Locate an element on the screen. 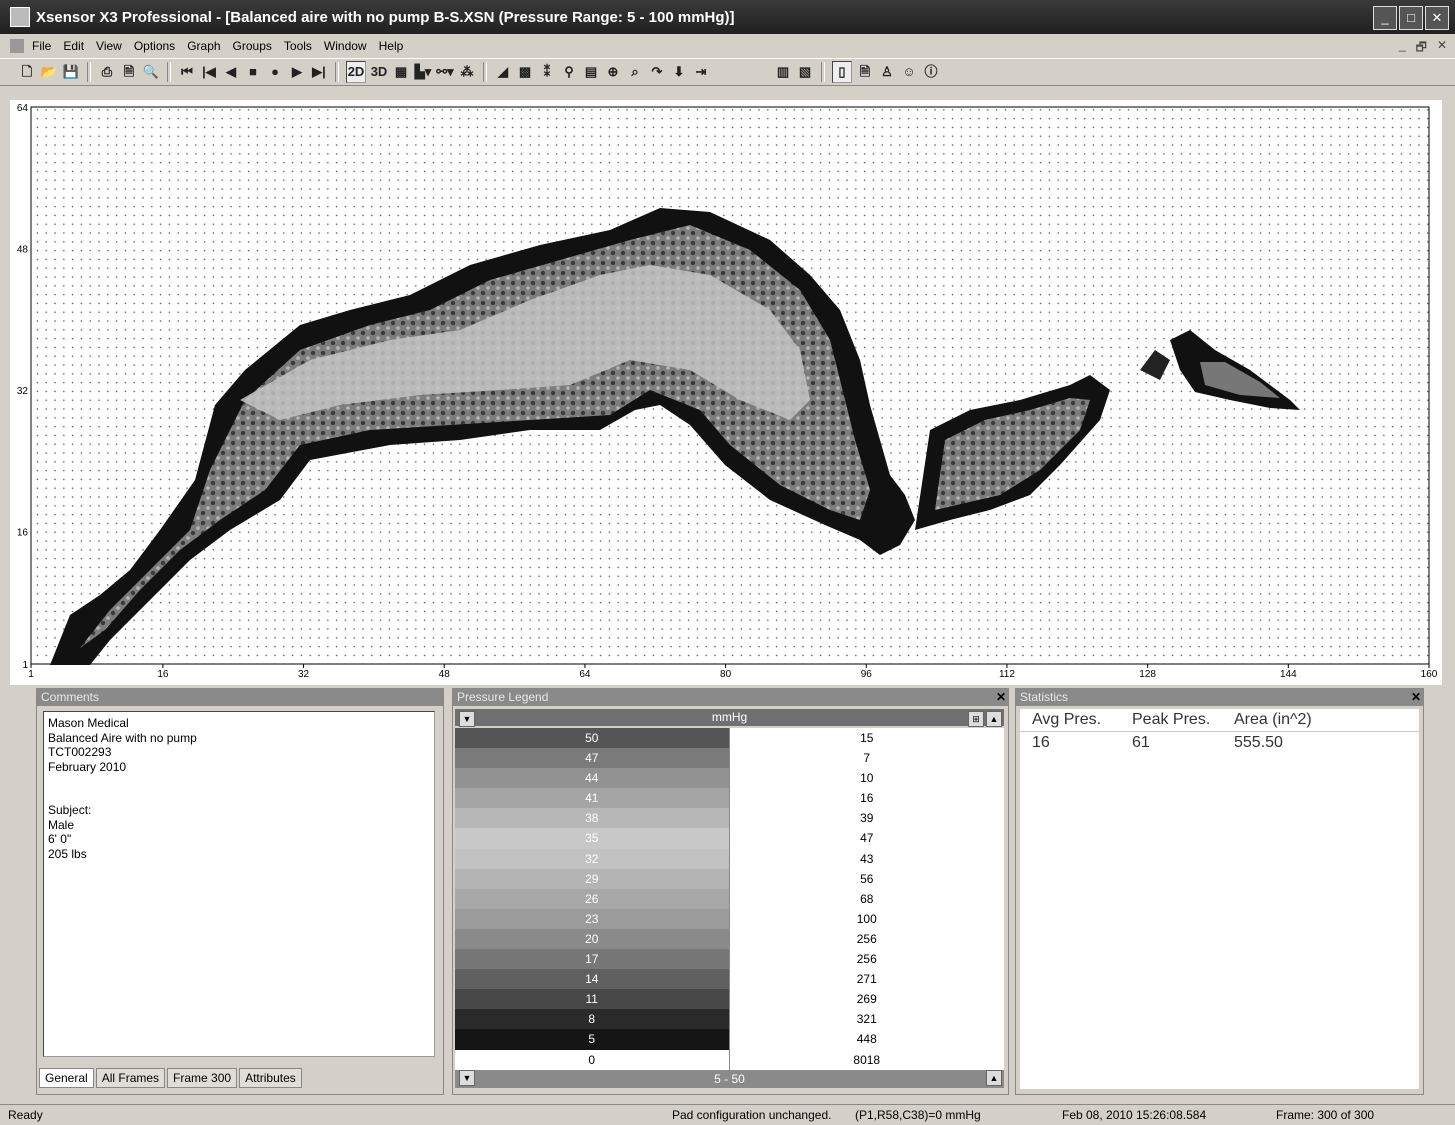  legend-row: 29 56 is located at coordinates (729, 878).